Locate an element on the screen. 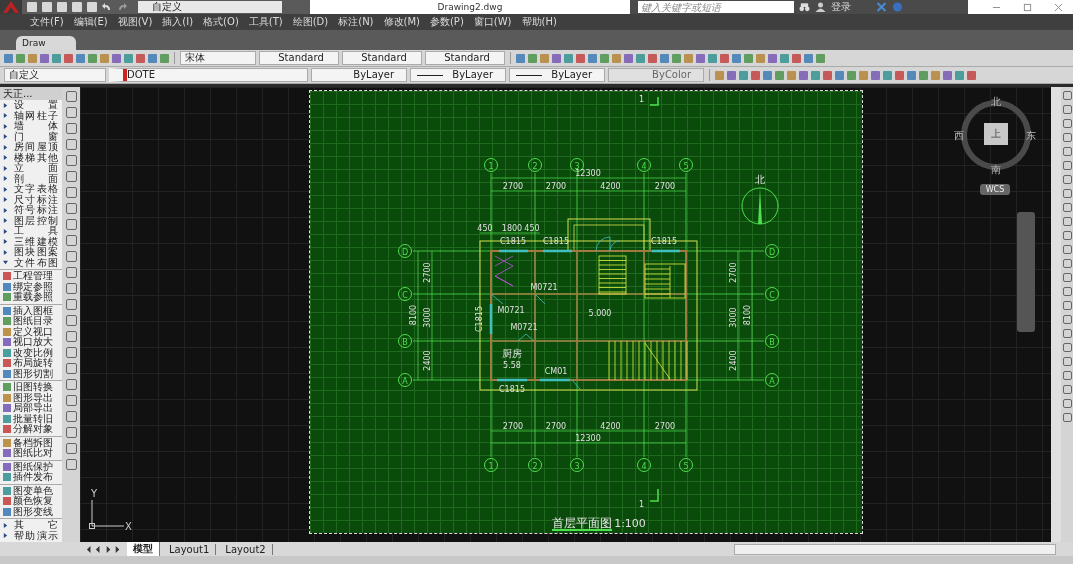 The image size is (1073, 564). sidebar-group: 文字表格 is located at coordinates (31, 189).